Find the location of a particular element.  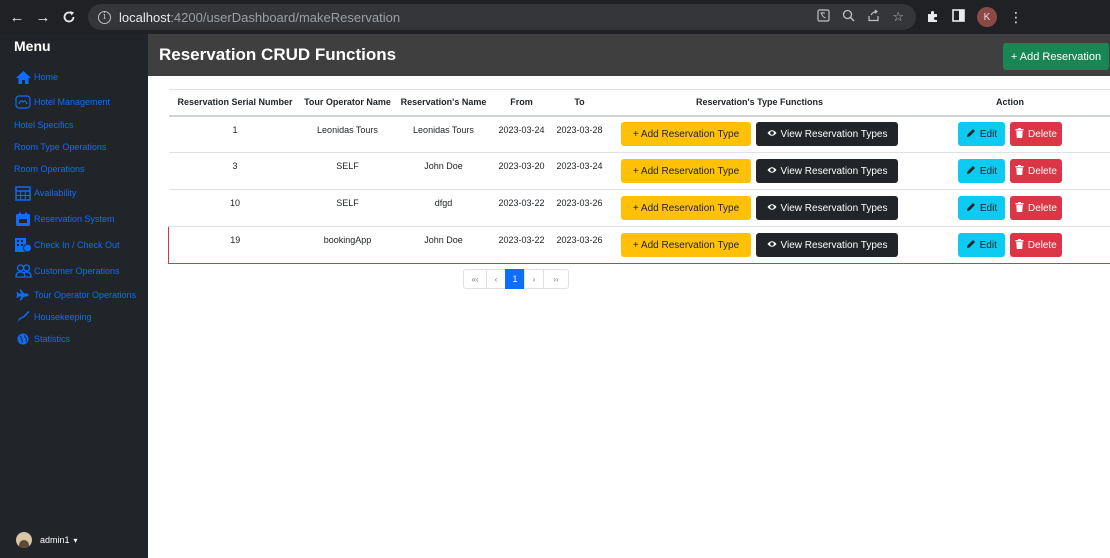

user-menu: admin1 ▾ is located at coordinates (47, 540).